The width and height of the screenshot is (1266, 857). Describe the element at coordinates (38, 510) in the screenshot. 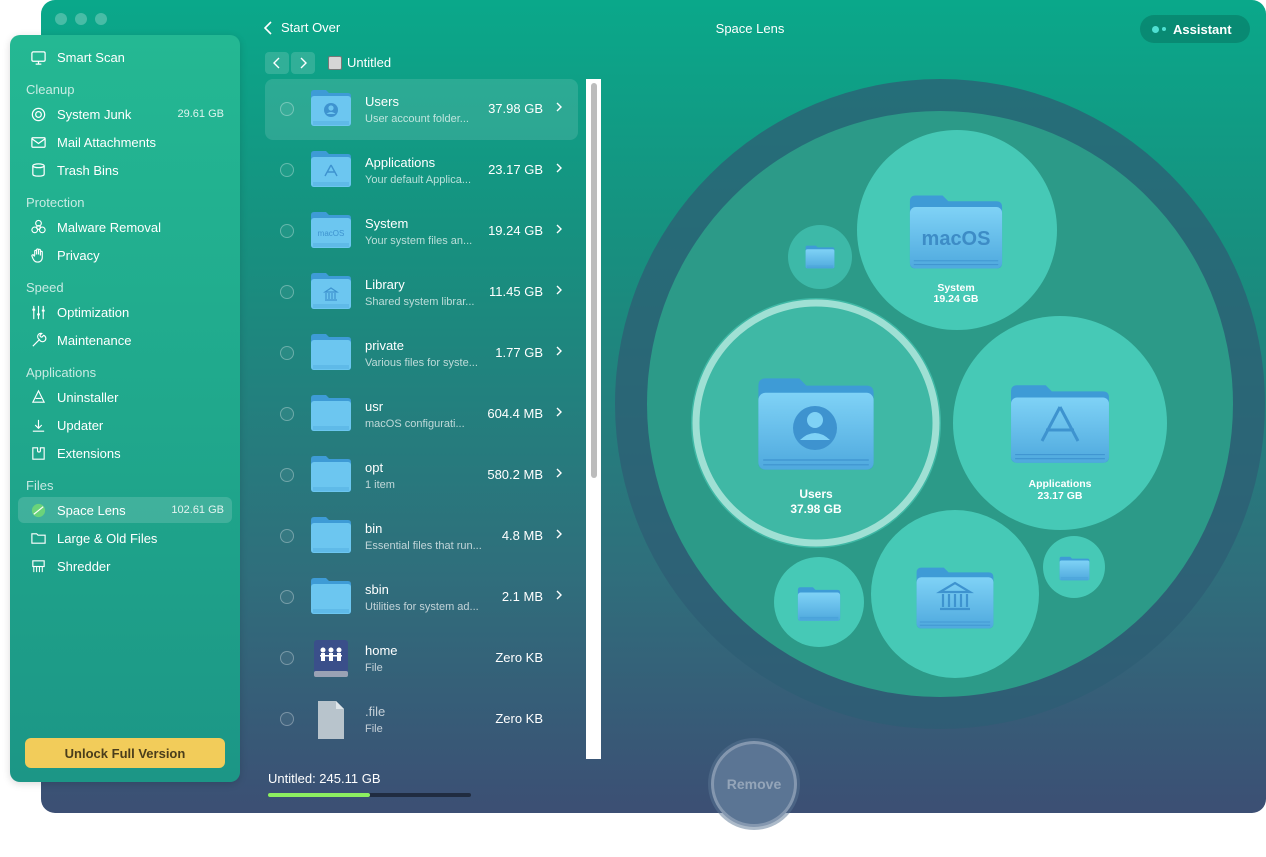

I see `space-lens-icon` at that location.